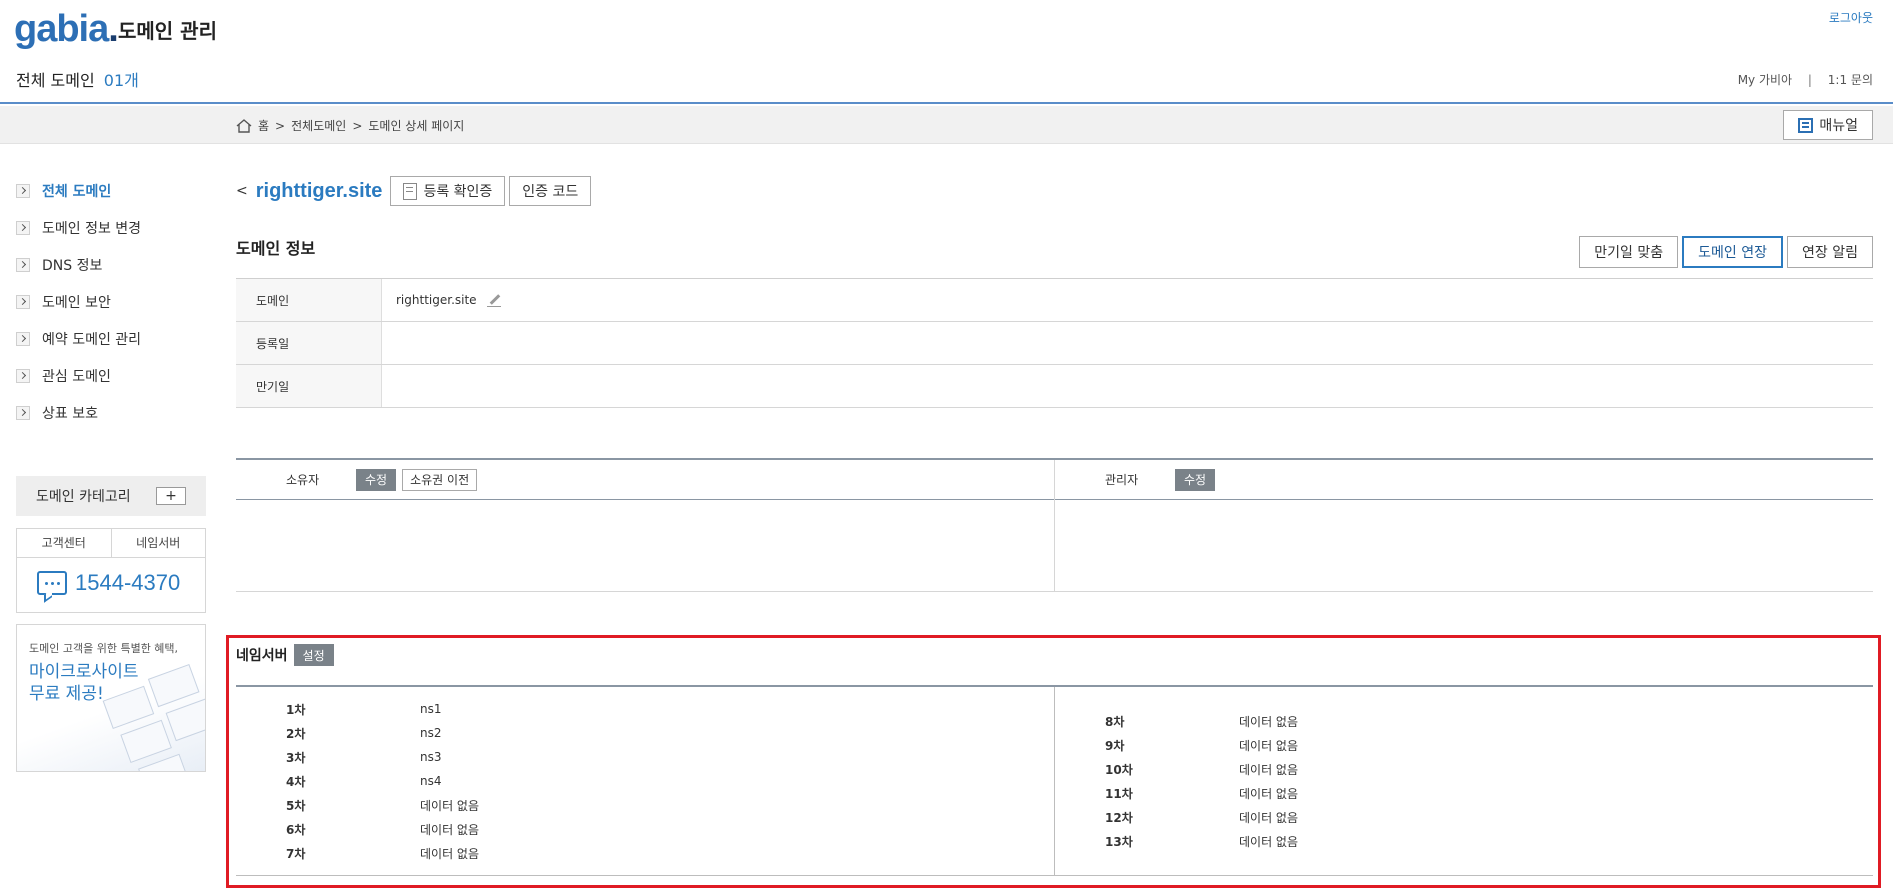  What do you see at coordinates (70, 413) in the screenshot?
I see `sidebar-item-label: 상표 보호` at bounding box center [70, 413].